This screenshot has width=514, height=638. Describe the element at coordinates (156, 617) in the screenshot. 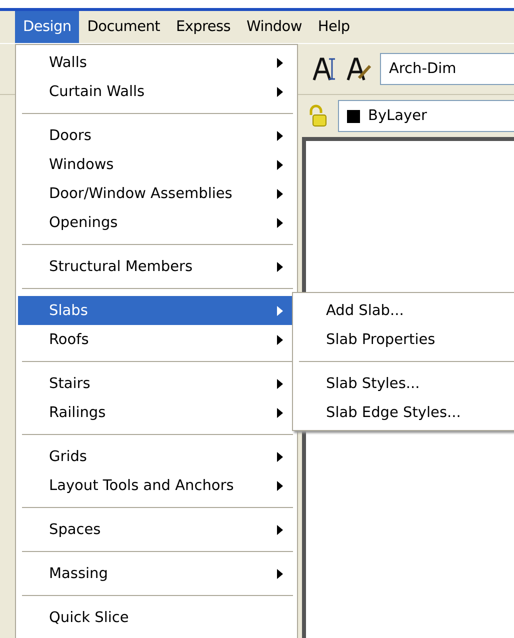

I see `menu-item: Quick Slice` at that location.